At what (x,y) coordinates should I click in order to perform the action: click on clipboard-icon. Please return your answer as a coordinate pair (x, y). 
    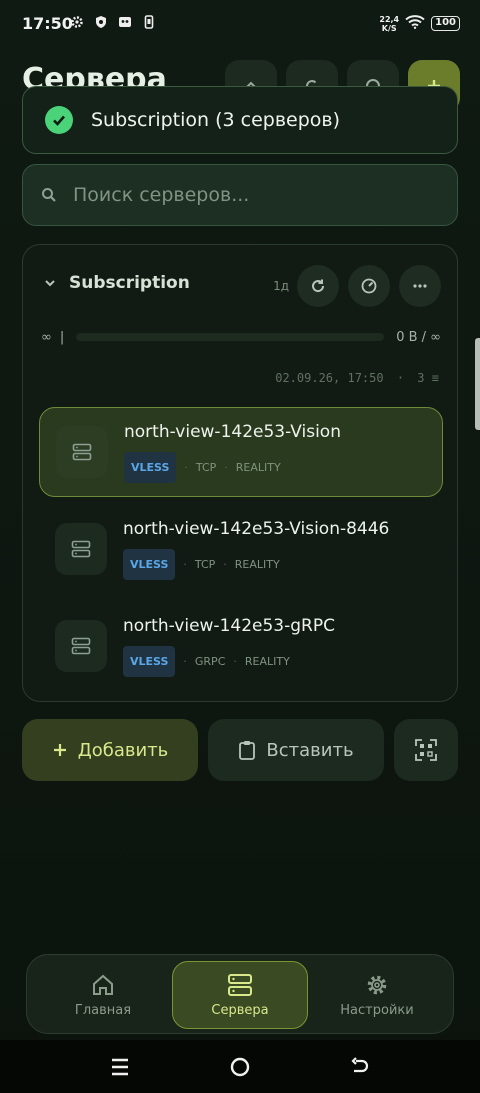
    Looking at the image, I should click on (247, 750).